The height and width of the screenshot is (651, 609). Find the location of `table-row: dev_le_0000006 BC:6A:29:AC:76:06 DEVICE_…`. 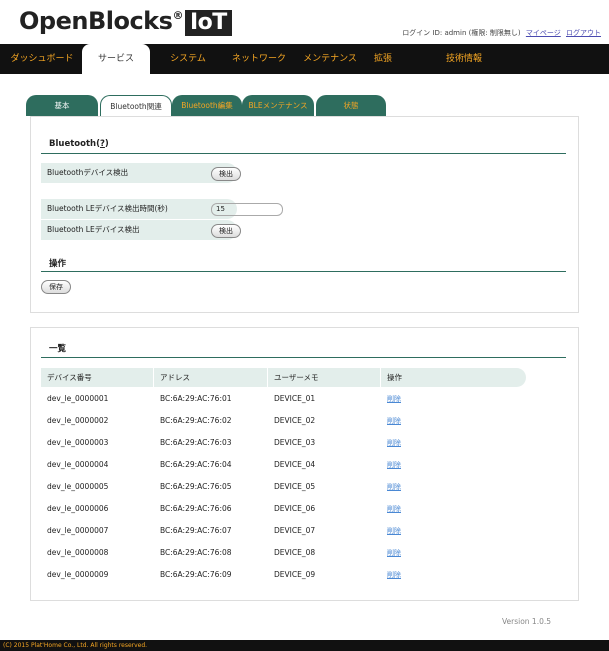

table-row: dev_le_0000006 BC:6A:29:AC:76:06 DEVICE_… is located at coordinates (283, 508).